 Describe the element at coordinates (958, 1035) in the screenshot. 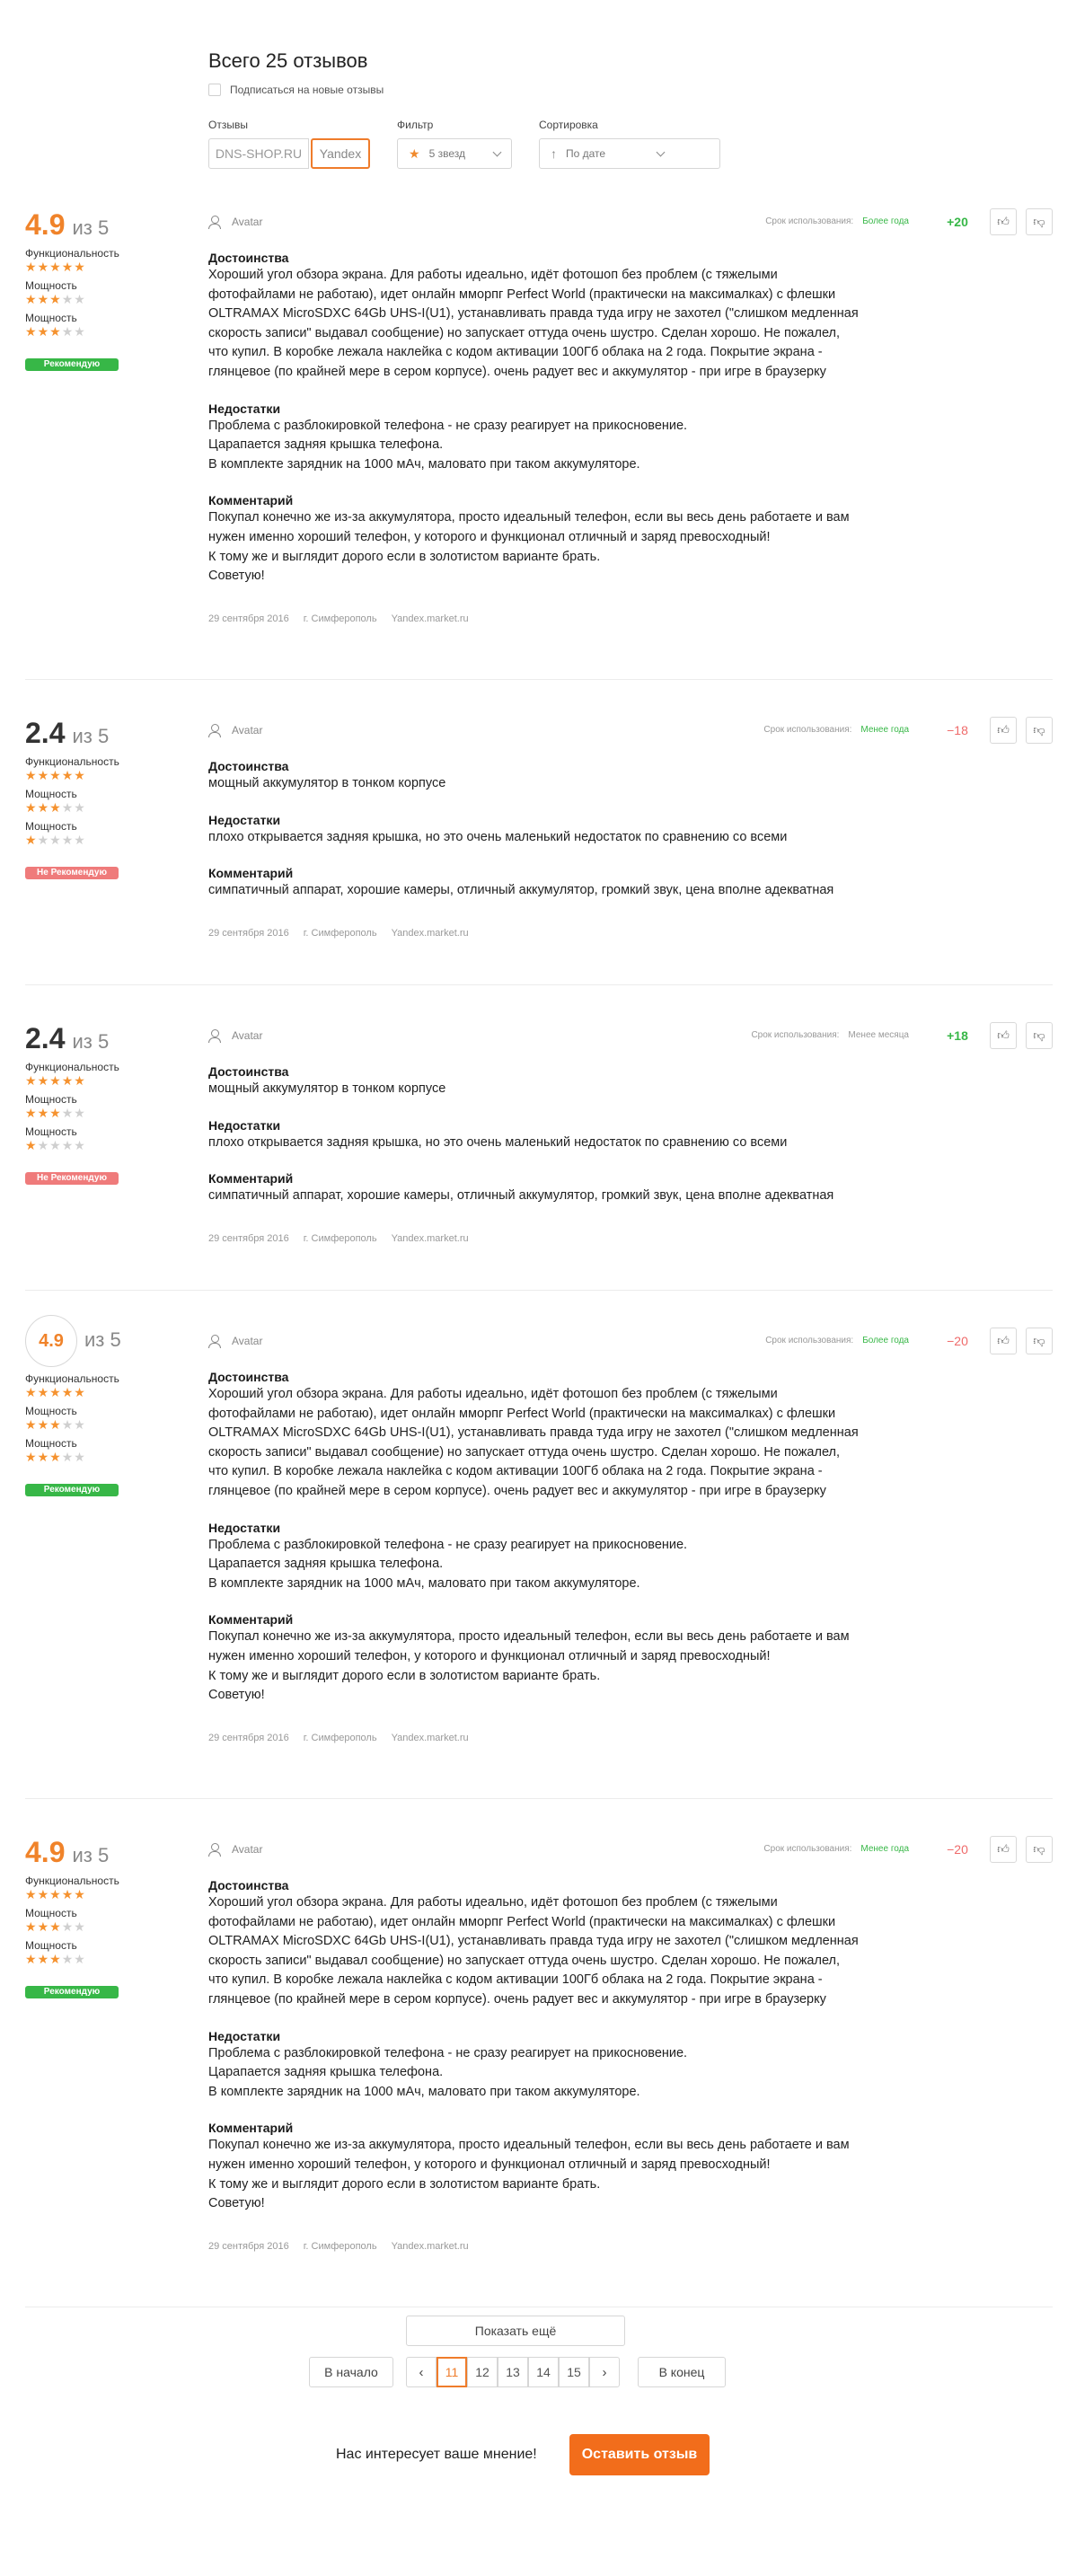

I see `vote-count: +18` at that location.